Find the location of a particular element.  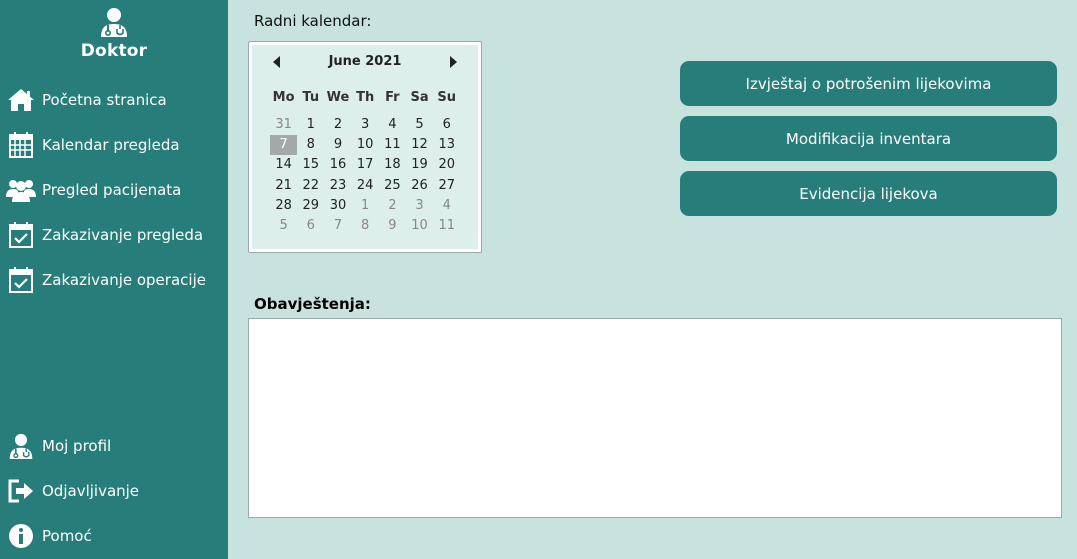

calendar-day: 18 is located at coordinates (392, 165).